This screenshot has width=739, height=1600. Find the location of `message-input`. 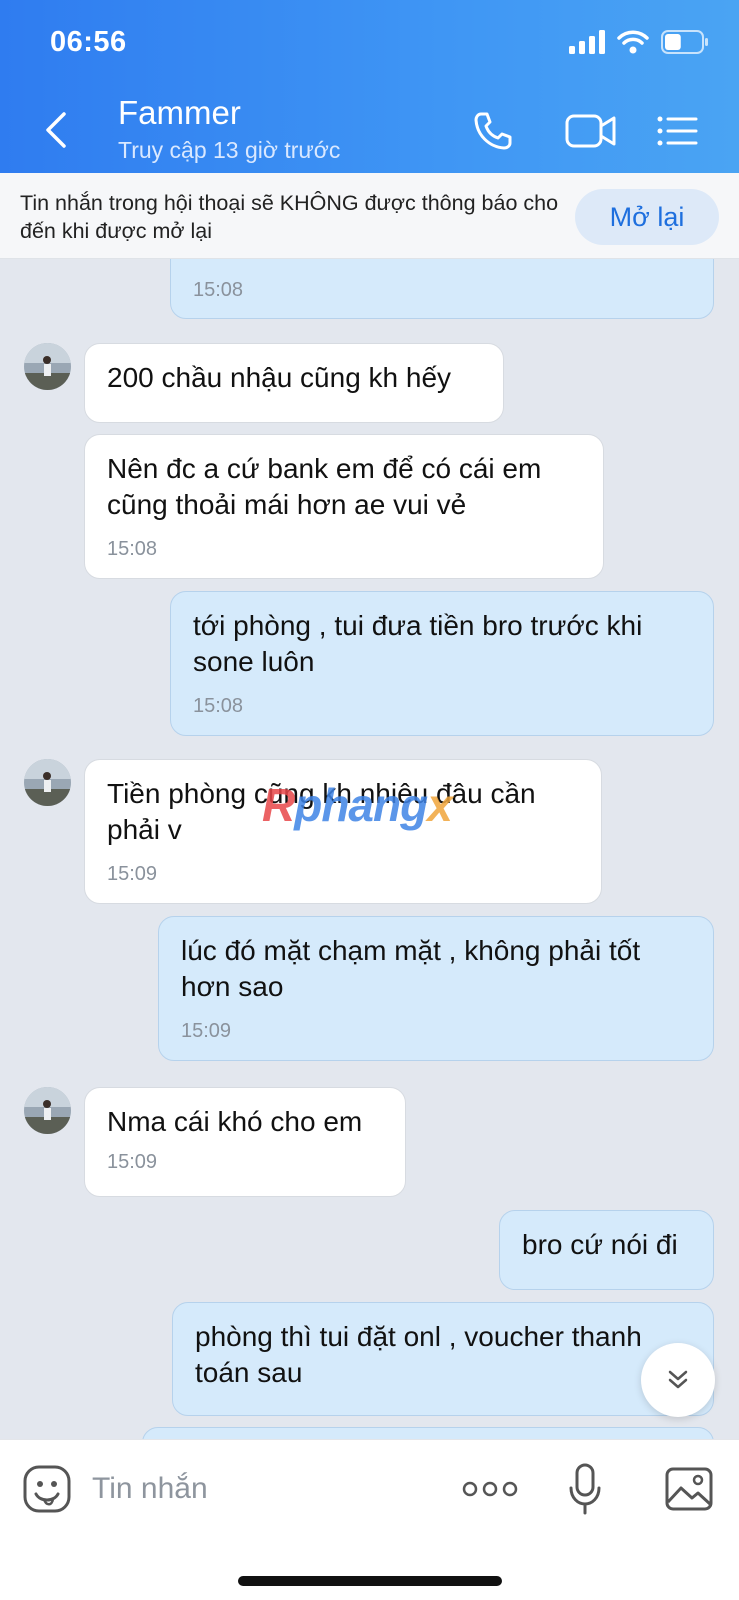

message-input is located at coordinates (257, 1489).